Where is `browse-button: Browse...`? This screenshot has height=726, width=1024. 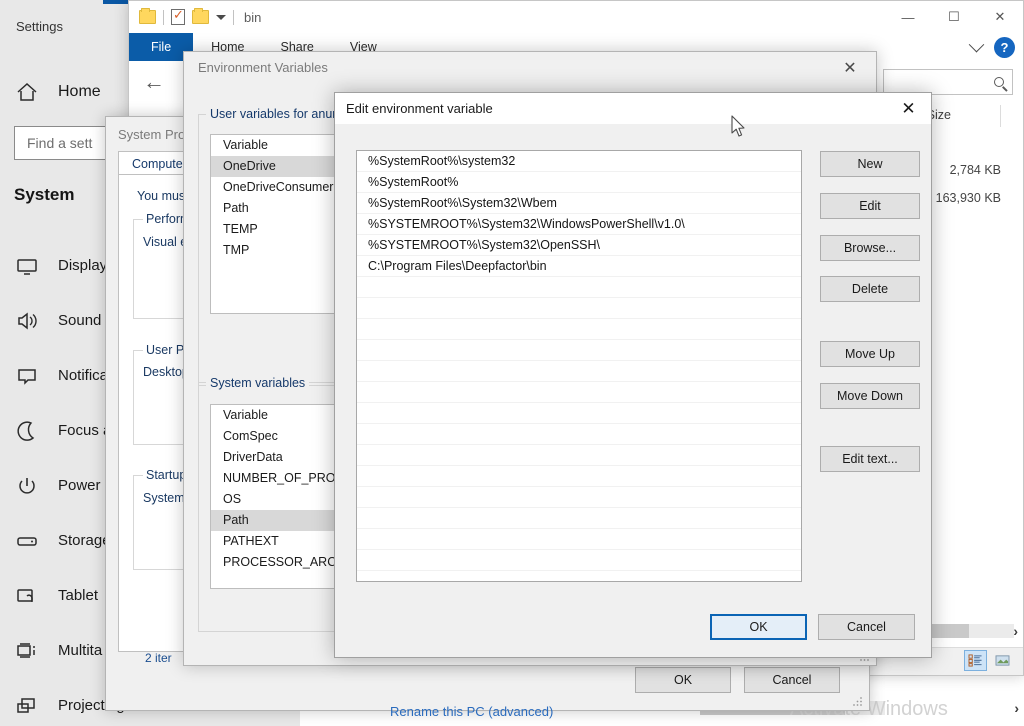 browse-button: Browse... is located at coordinates (870, 248).